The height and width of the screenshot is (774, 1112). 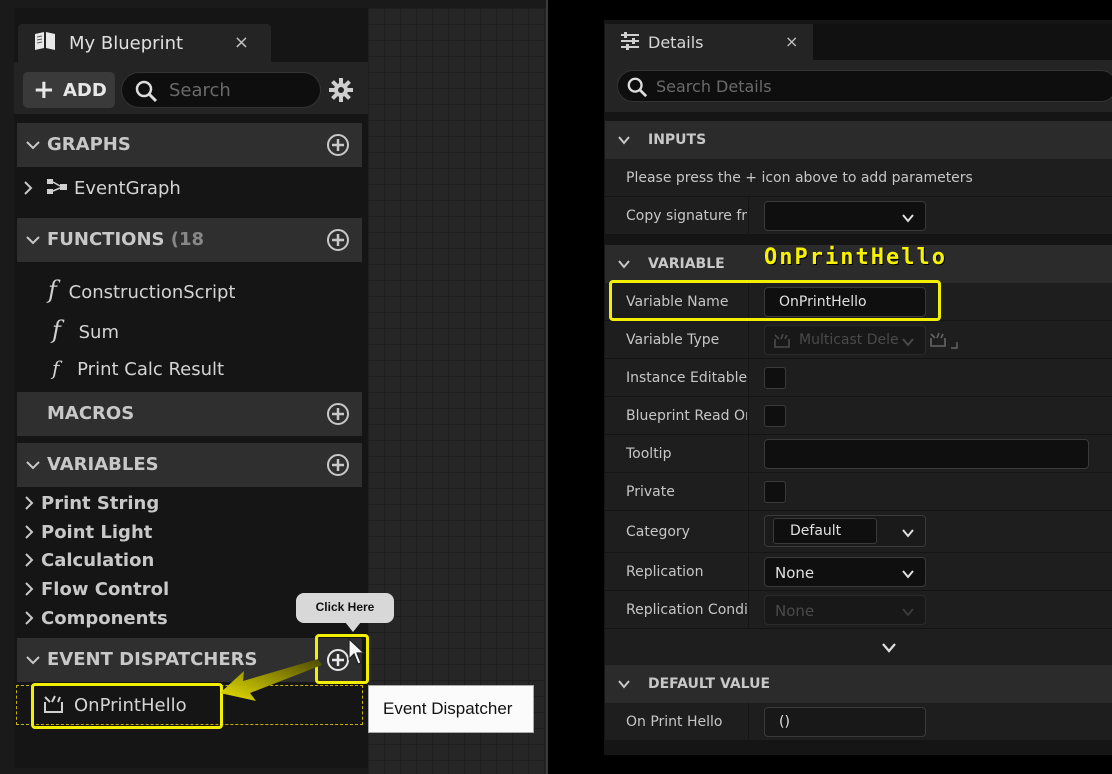 What do you see at coordinates (146, 91) in the screenshot?
I see `search-icon` at bounding box center [146, 91].